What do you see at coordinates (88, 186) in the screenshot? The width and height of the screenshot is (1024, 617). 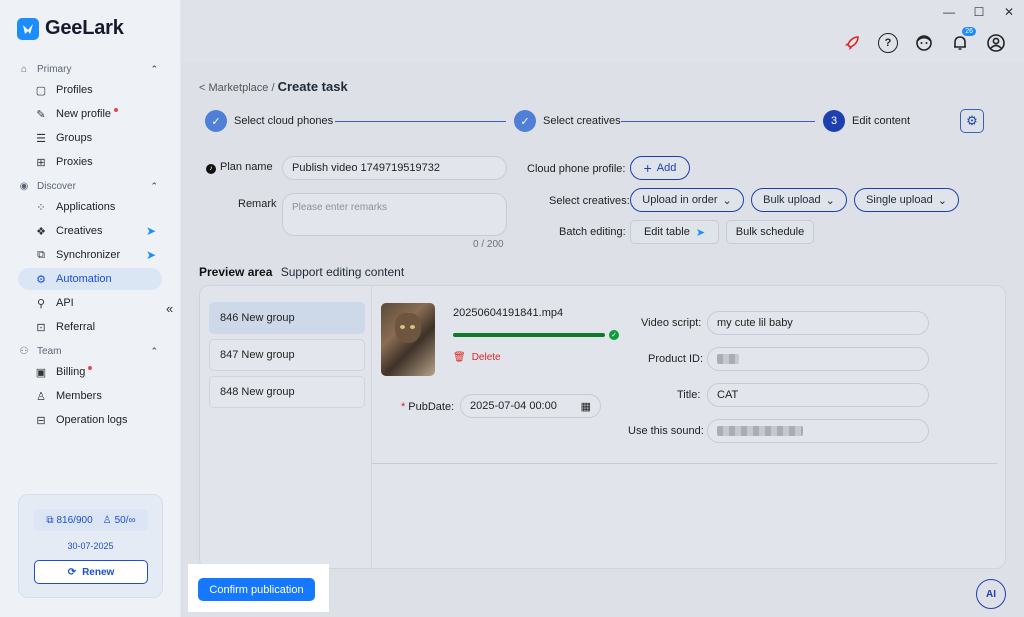 I see `section-discover: ◉ Discover ⌃` at bounding box center [88, 186].